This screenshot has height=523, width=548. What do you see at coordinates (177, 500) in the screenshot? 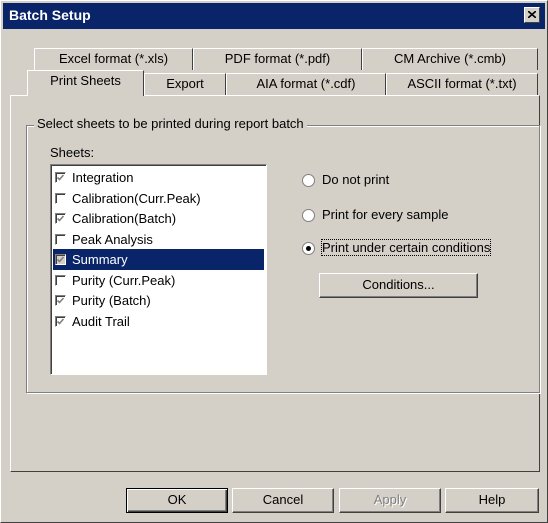
I see `ok-button: OK` at bounding box center [177, 500].